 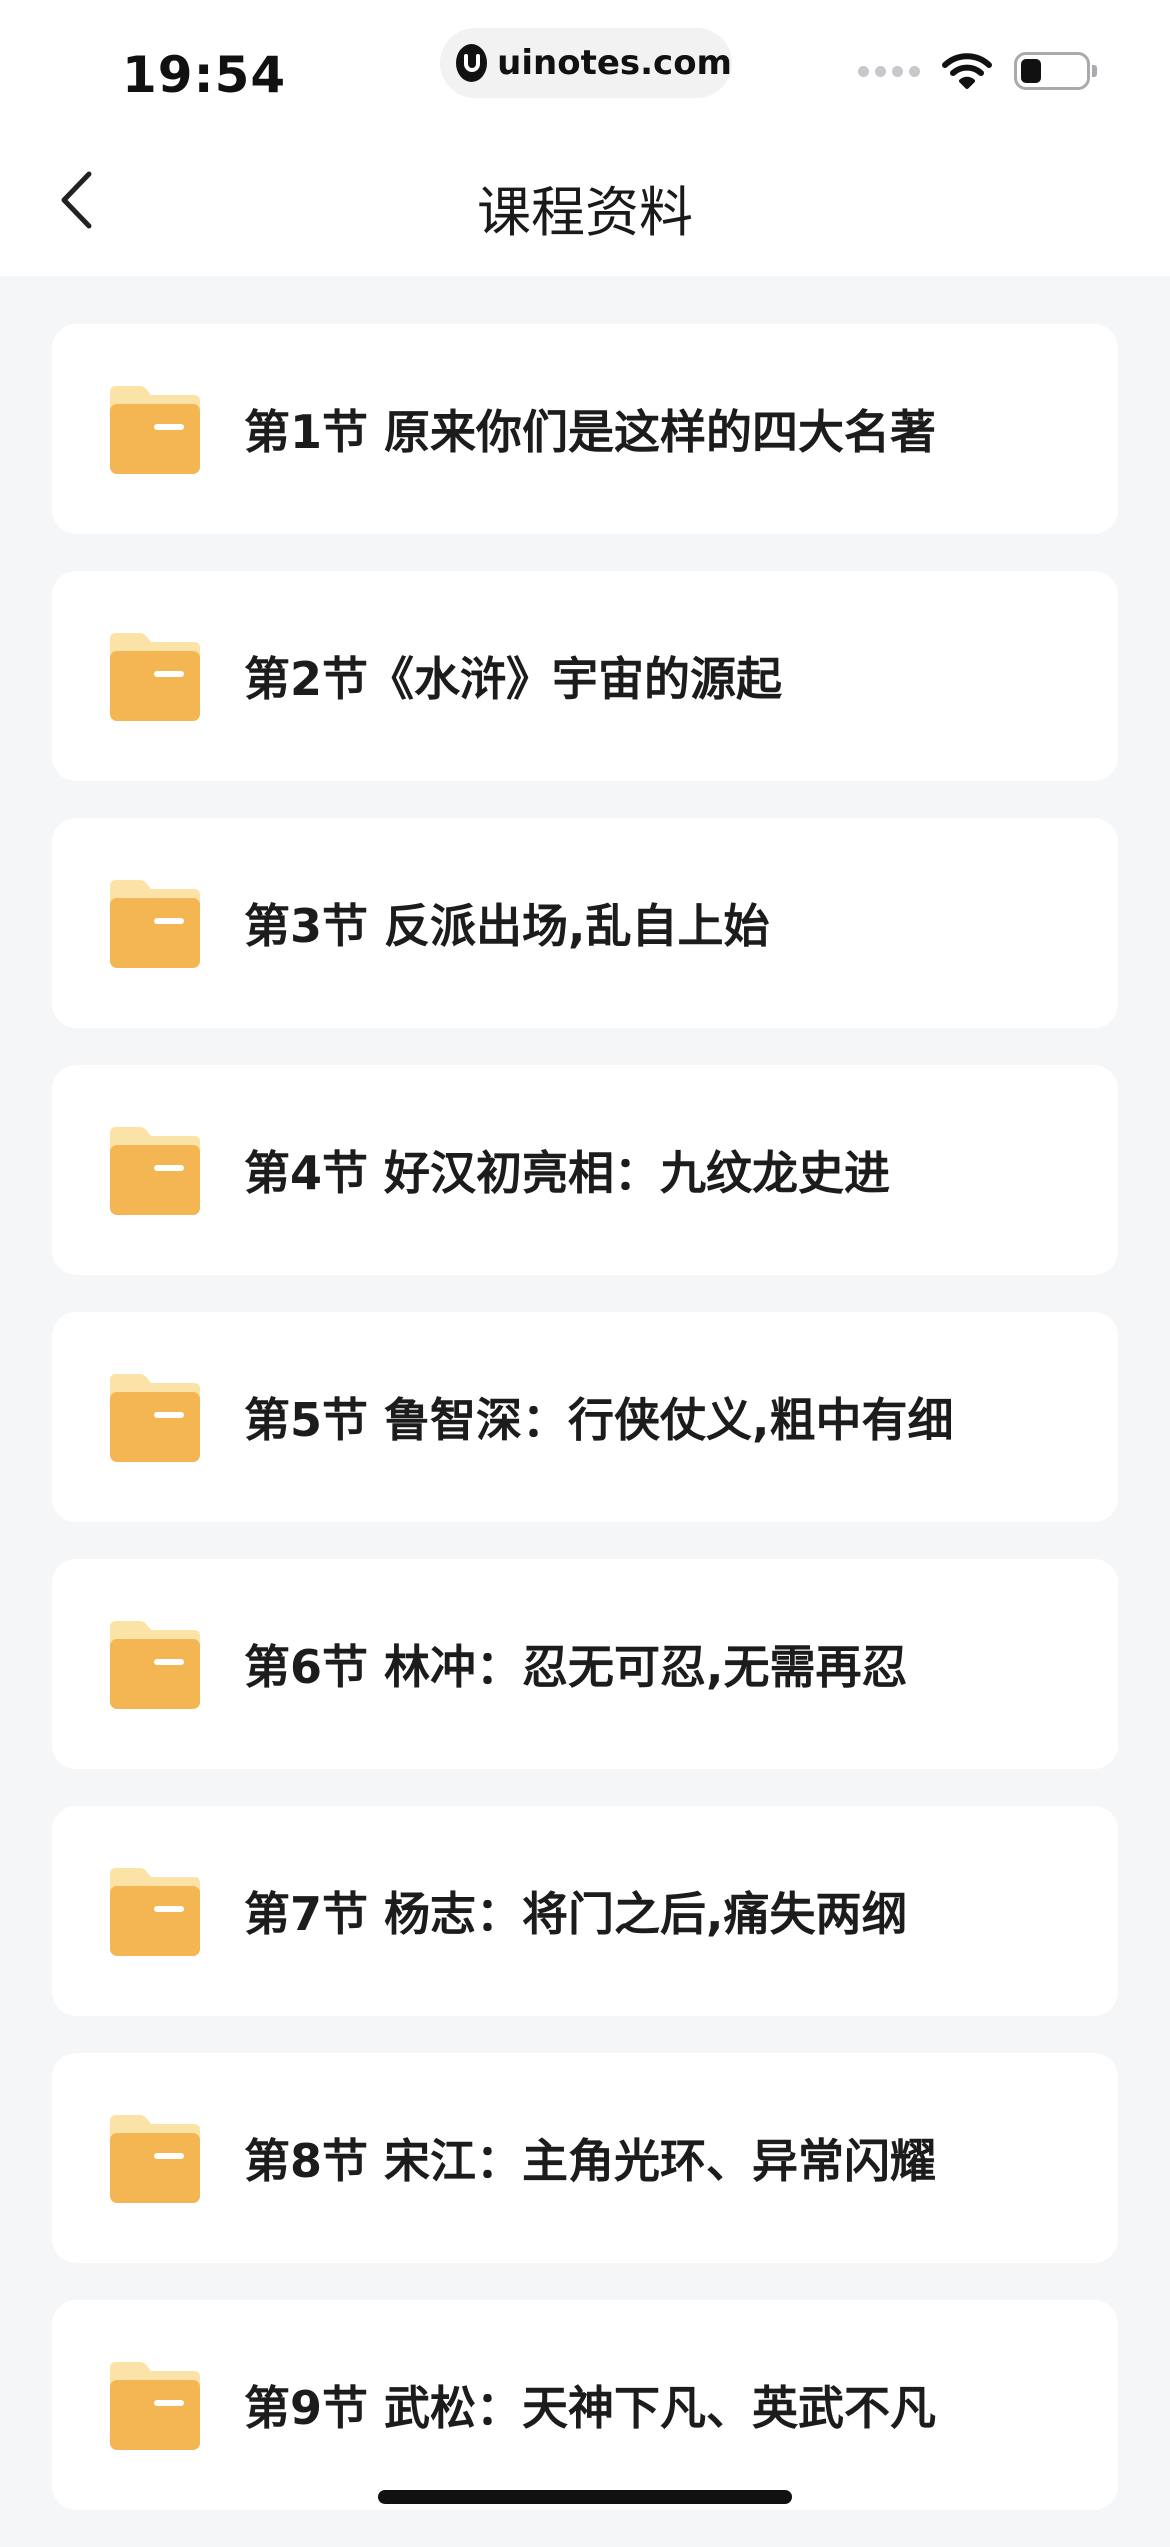 What do you see at coordinates (585, 138) in the screenshot?
I see `header: 19:54 uinotes.com 课程资料` at bounding box center [585, 138].